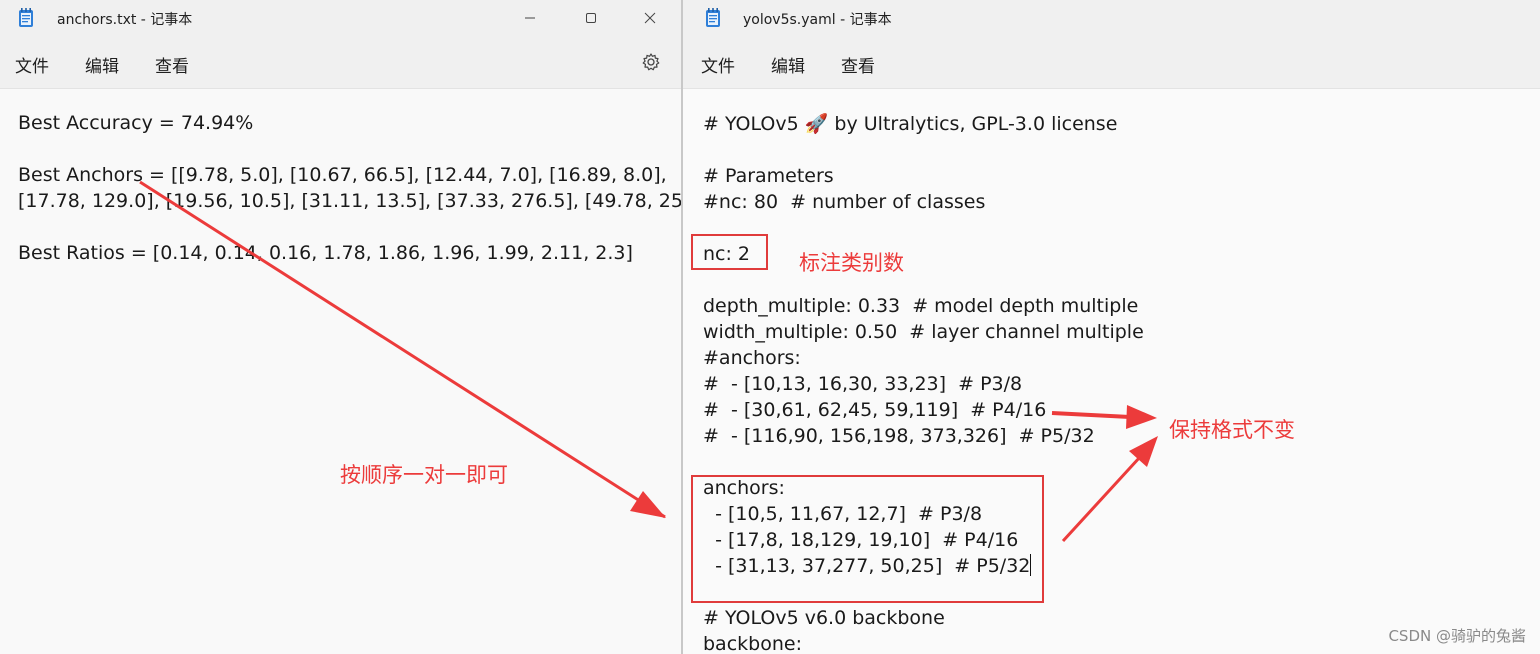  Describe the element at coordinates (729, 252) in the screenshot. I see `nc-highlight-box` at that location.